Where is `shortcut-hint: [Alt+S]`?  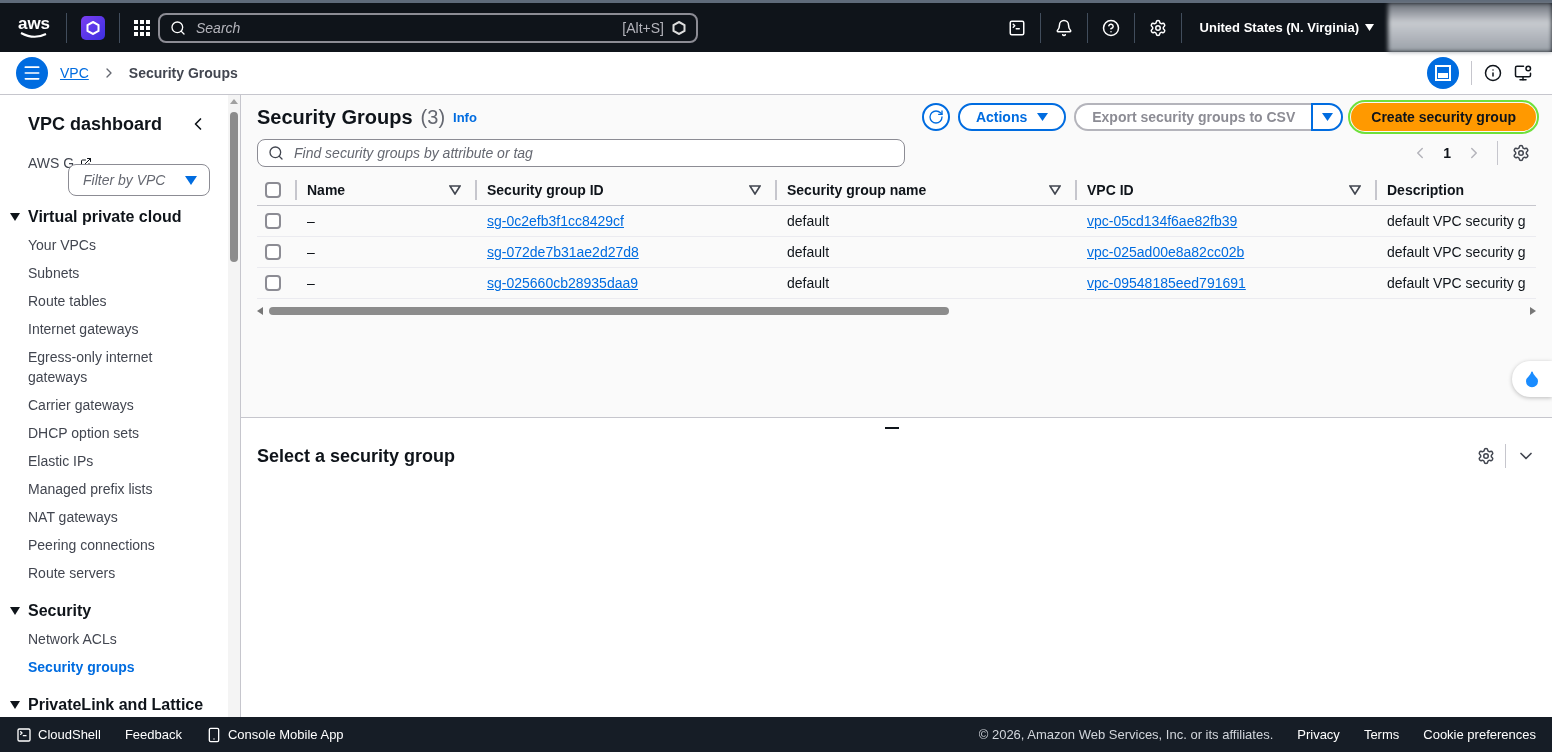 shortcut-hint: [Alt+S] is located at coordinates (643, 27).